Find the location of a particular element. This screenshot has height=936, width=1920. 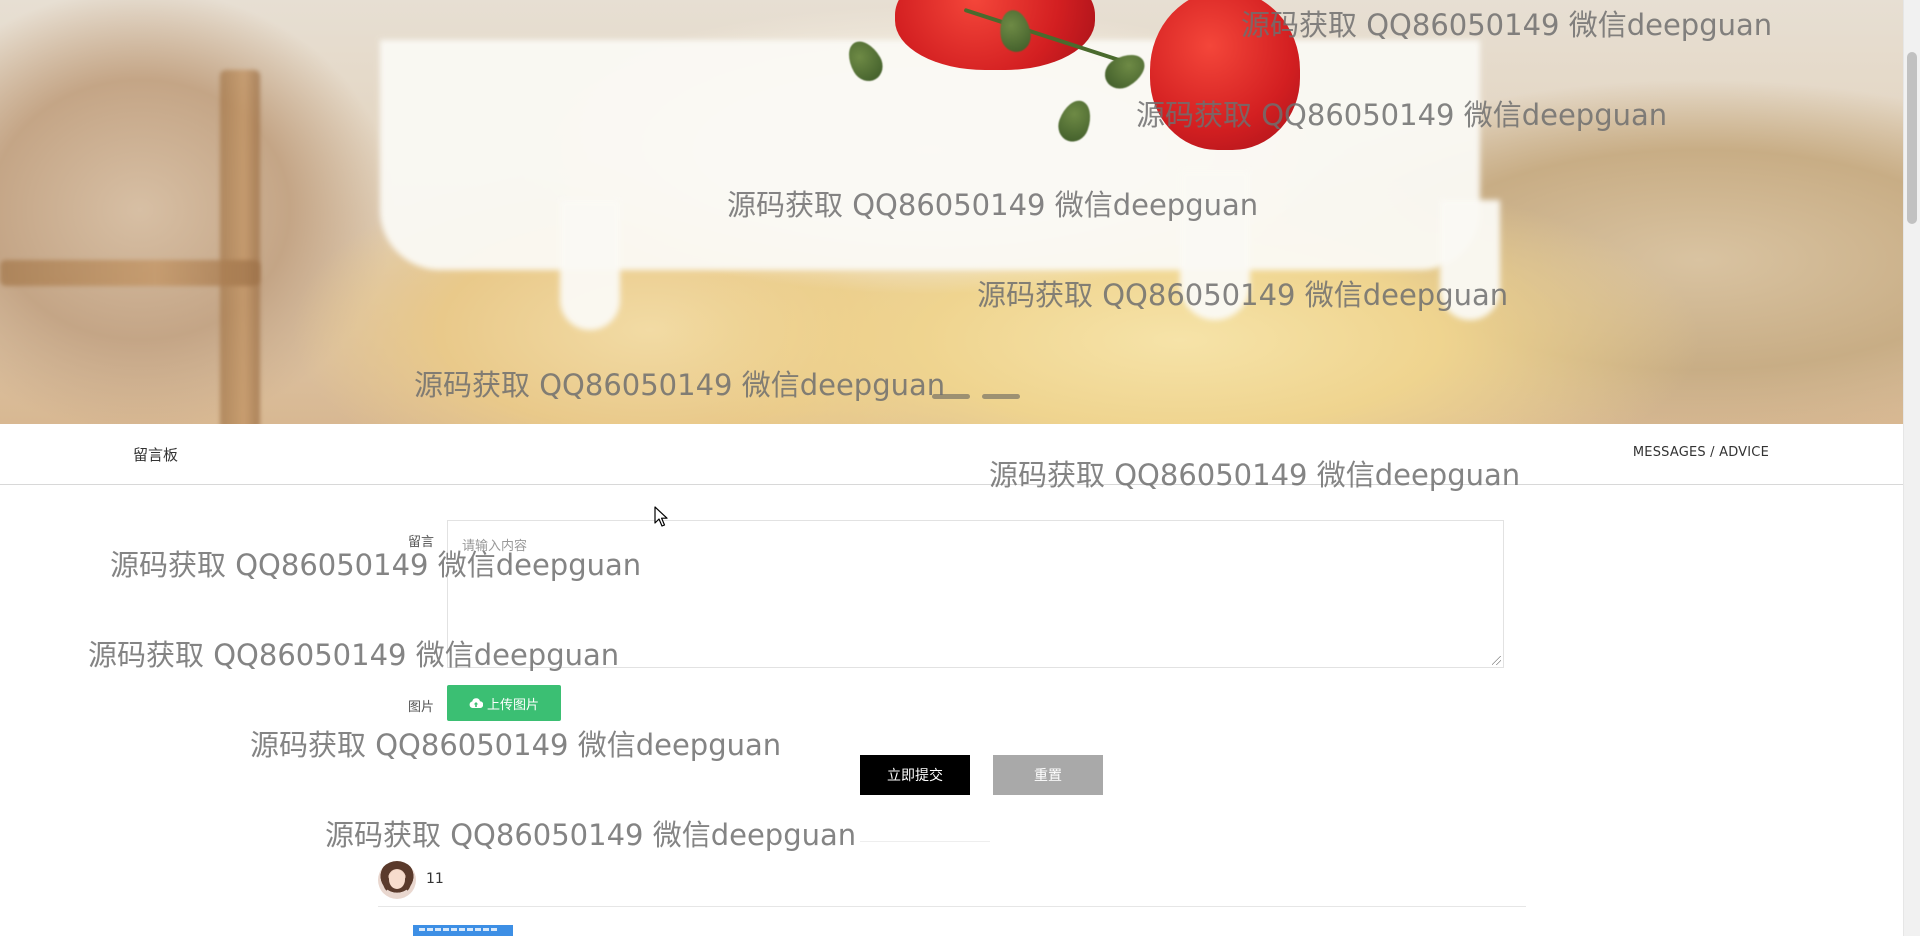

mouse-pointer-icon is located at coordinates (661, 516).